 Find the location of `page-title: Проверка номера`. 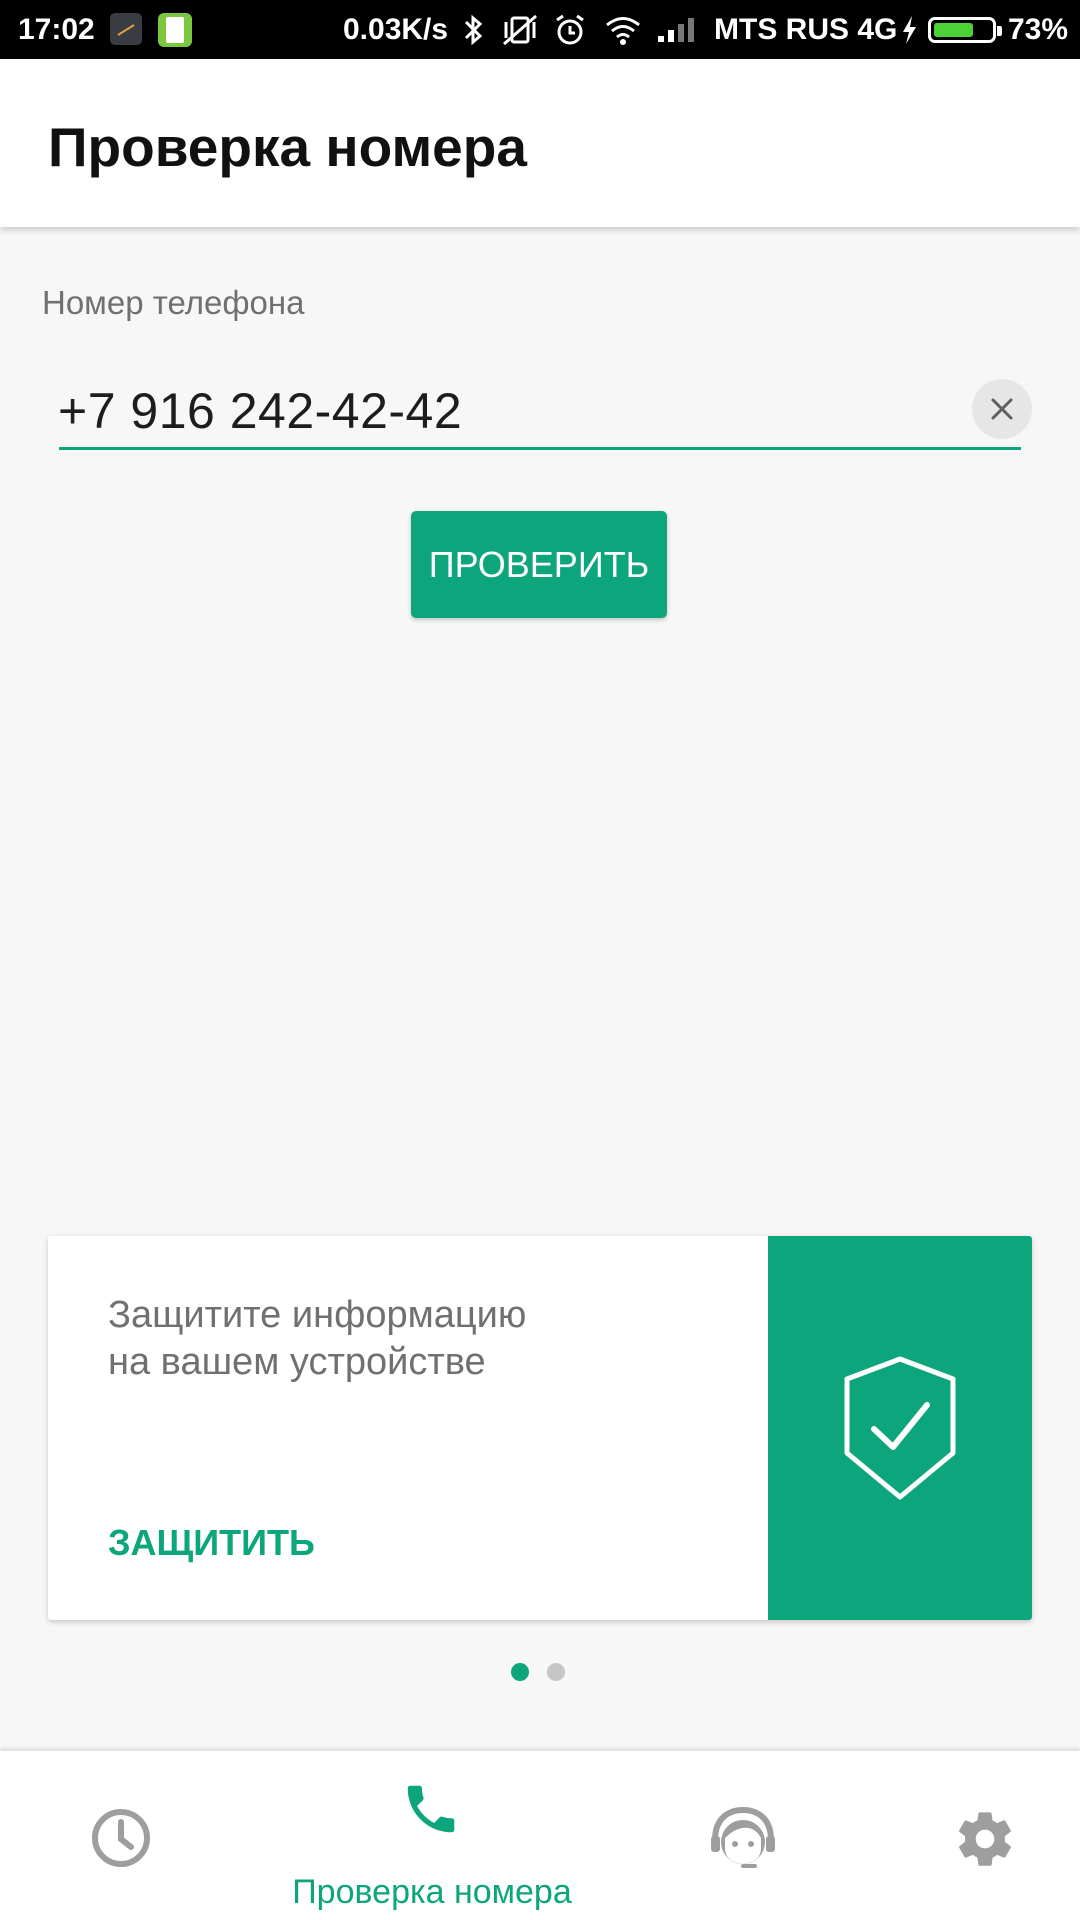

page-title: Проверка номера is located at coordinates (287, 147).